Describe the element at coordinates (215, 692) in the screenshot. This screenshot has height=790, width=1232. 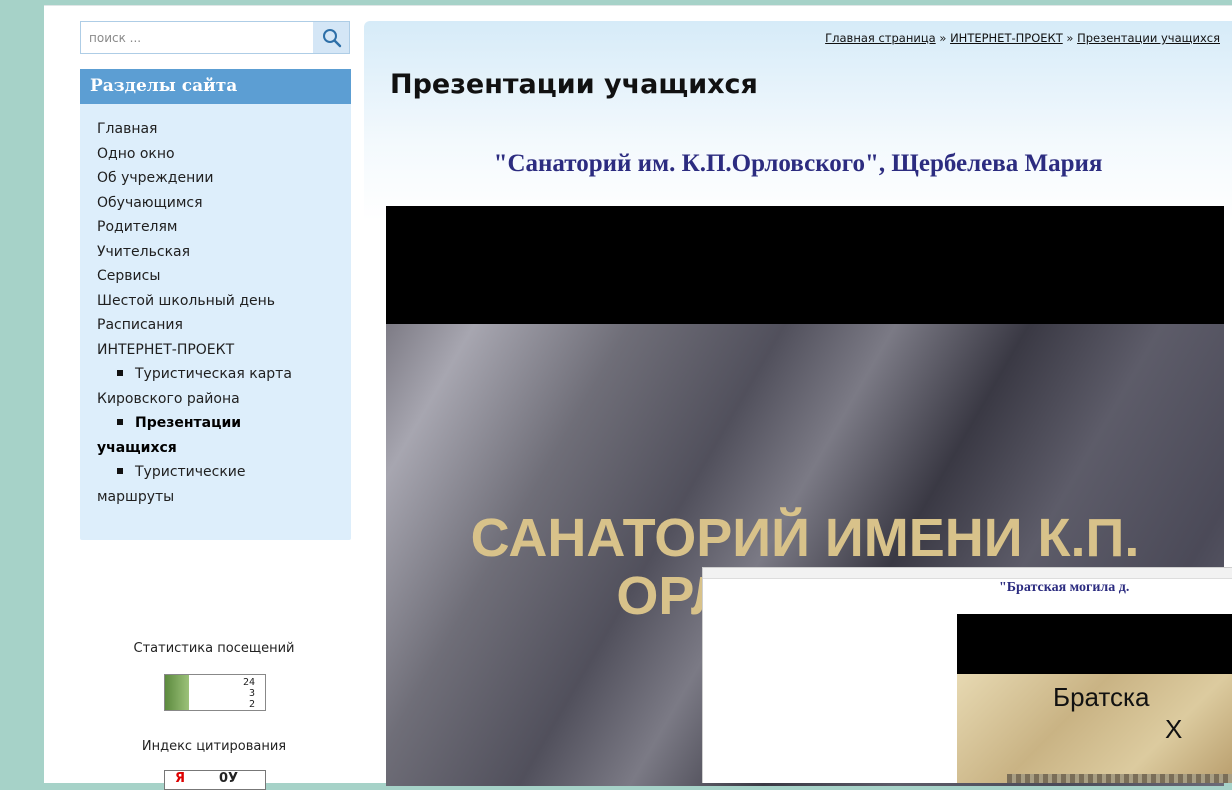
I see `visit-counter: 24 3 2` at that location.